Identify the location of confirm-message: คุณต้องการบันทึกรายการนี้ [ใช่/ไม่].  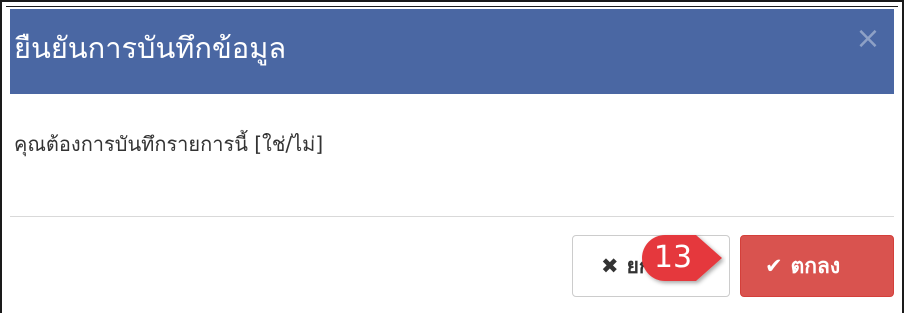
(169, 144).